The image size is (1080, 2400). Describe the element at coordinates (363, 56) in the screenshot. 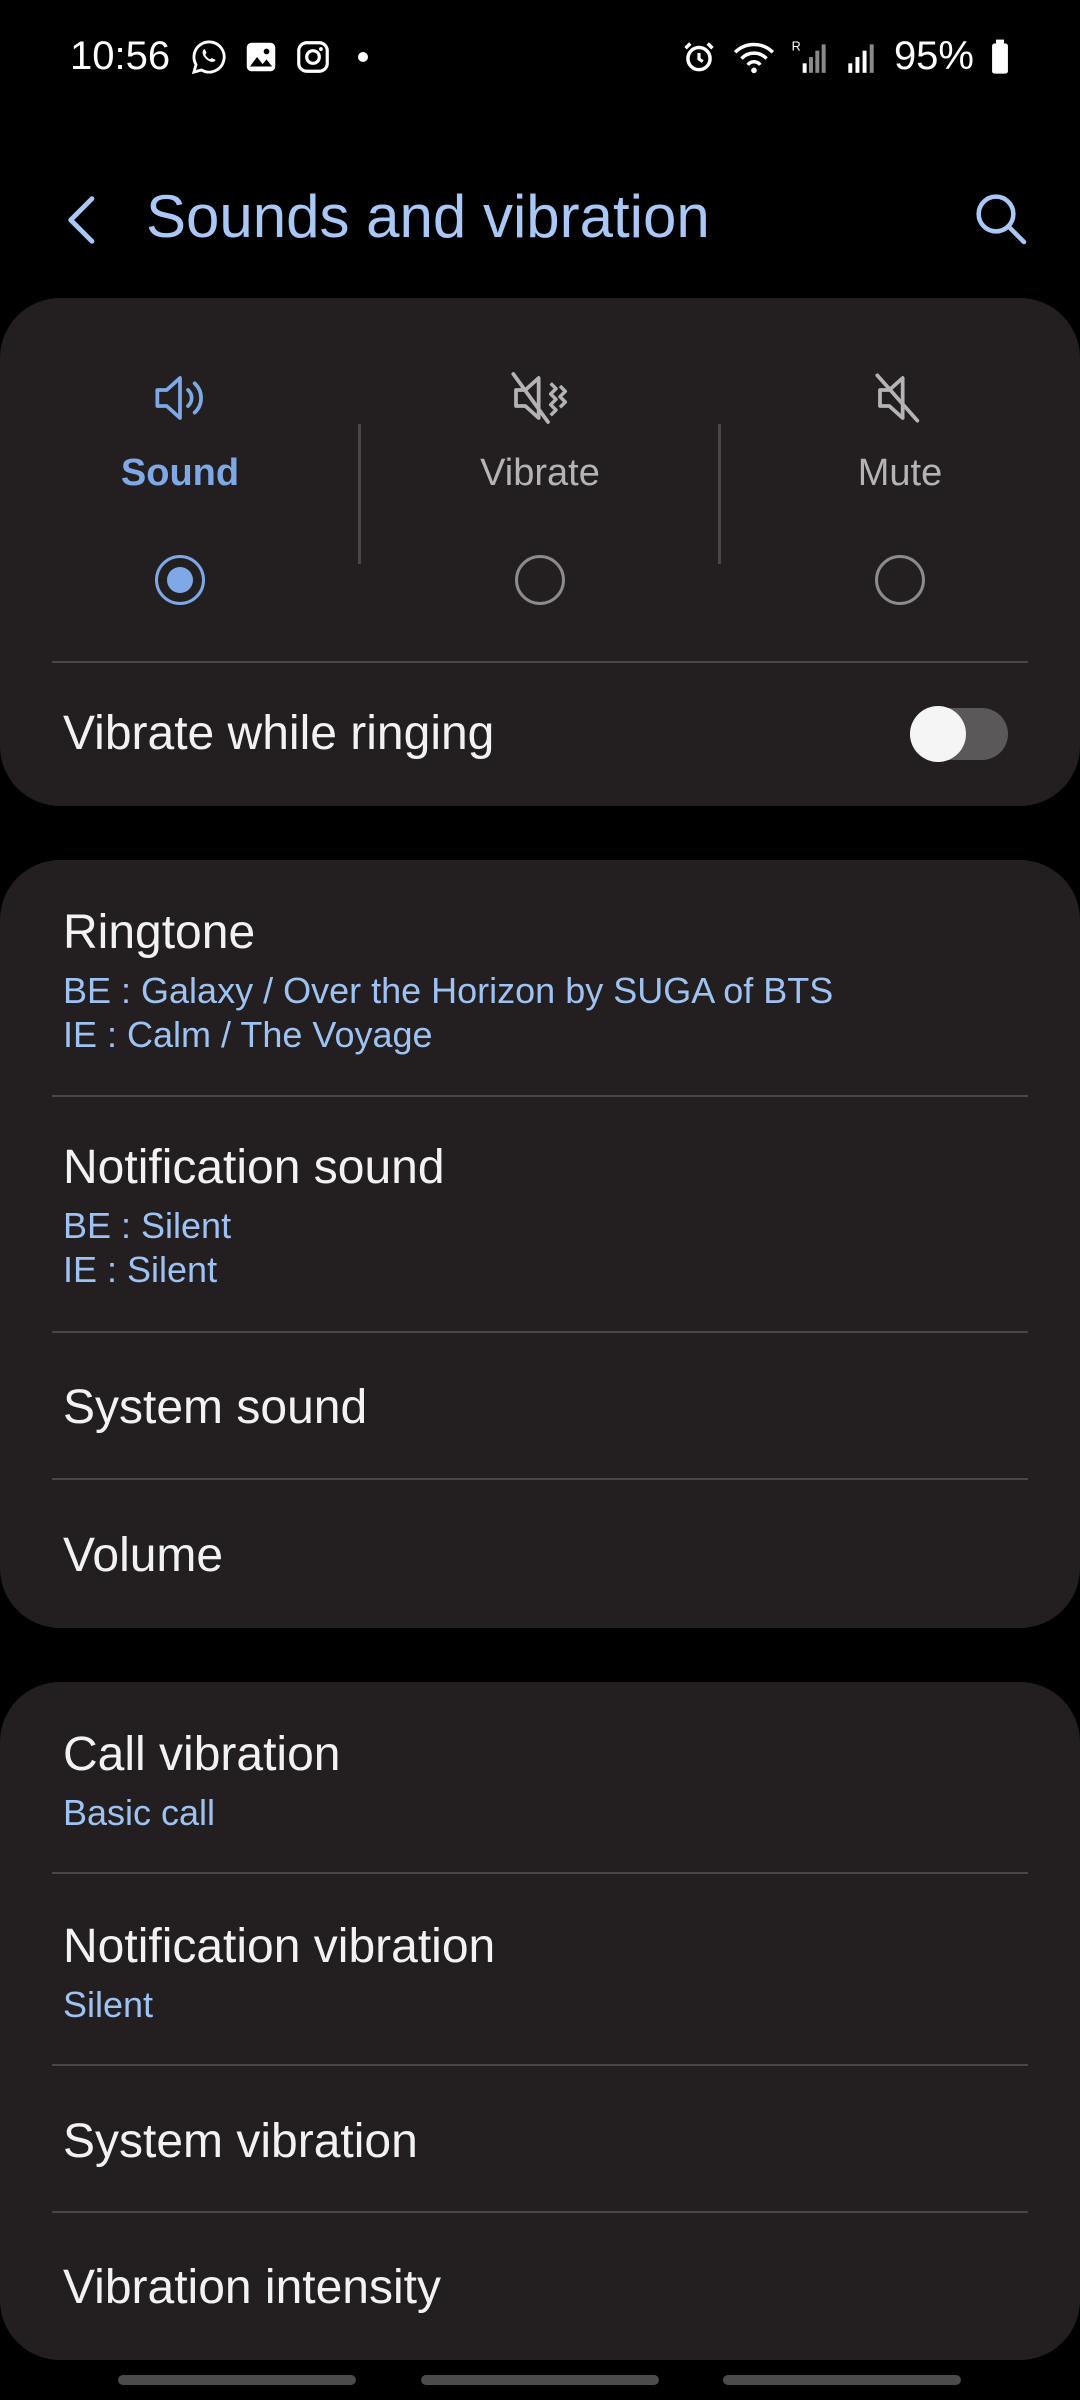

I see `dot-icon` at that location.